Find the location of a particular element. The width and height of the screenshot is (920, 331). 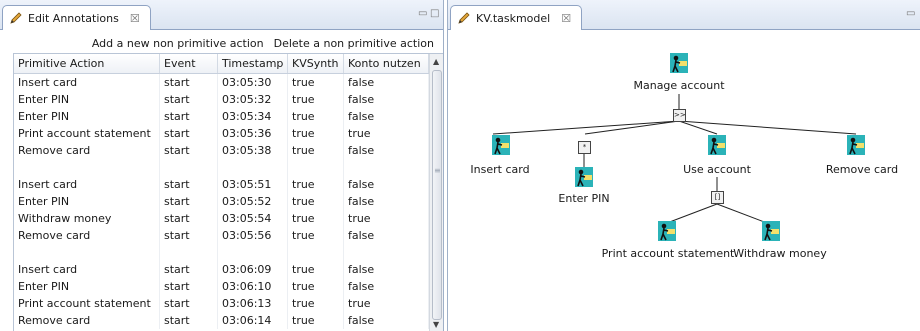

iteration-operator-icon: * is located at coordinates (584, 147).